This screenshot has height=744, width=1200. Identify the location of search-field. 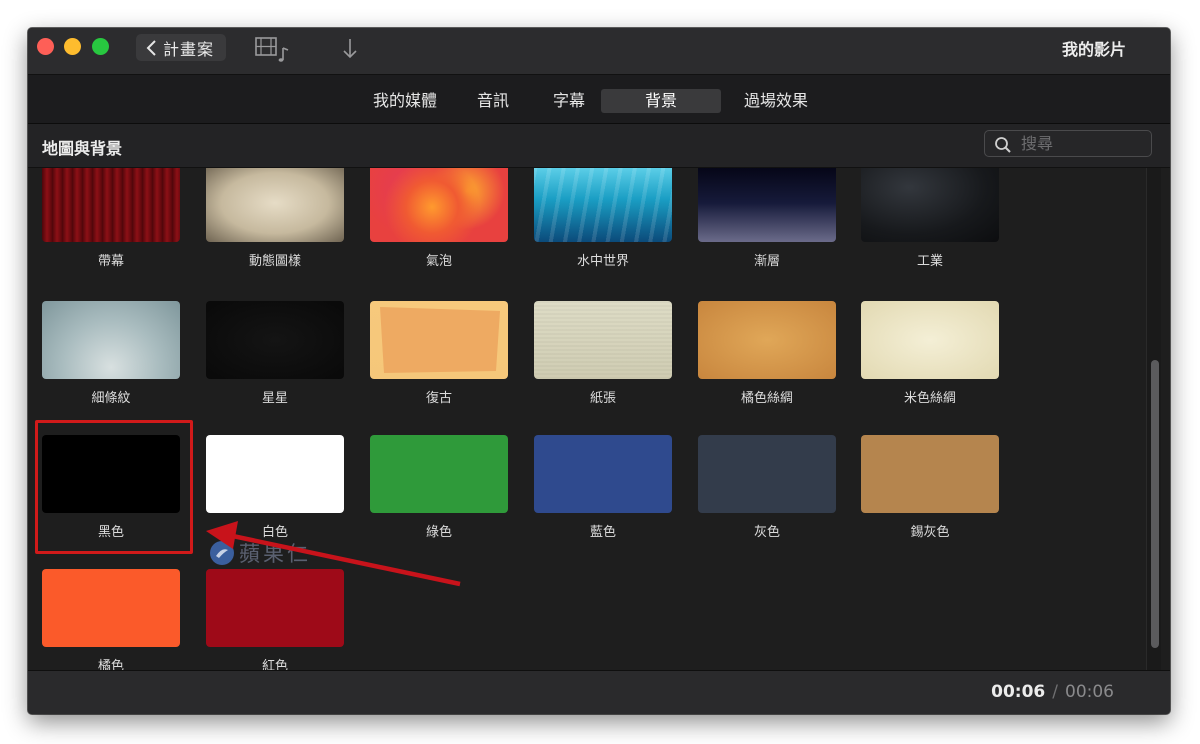
(1068, 143).